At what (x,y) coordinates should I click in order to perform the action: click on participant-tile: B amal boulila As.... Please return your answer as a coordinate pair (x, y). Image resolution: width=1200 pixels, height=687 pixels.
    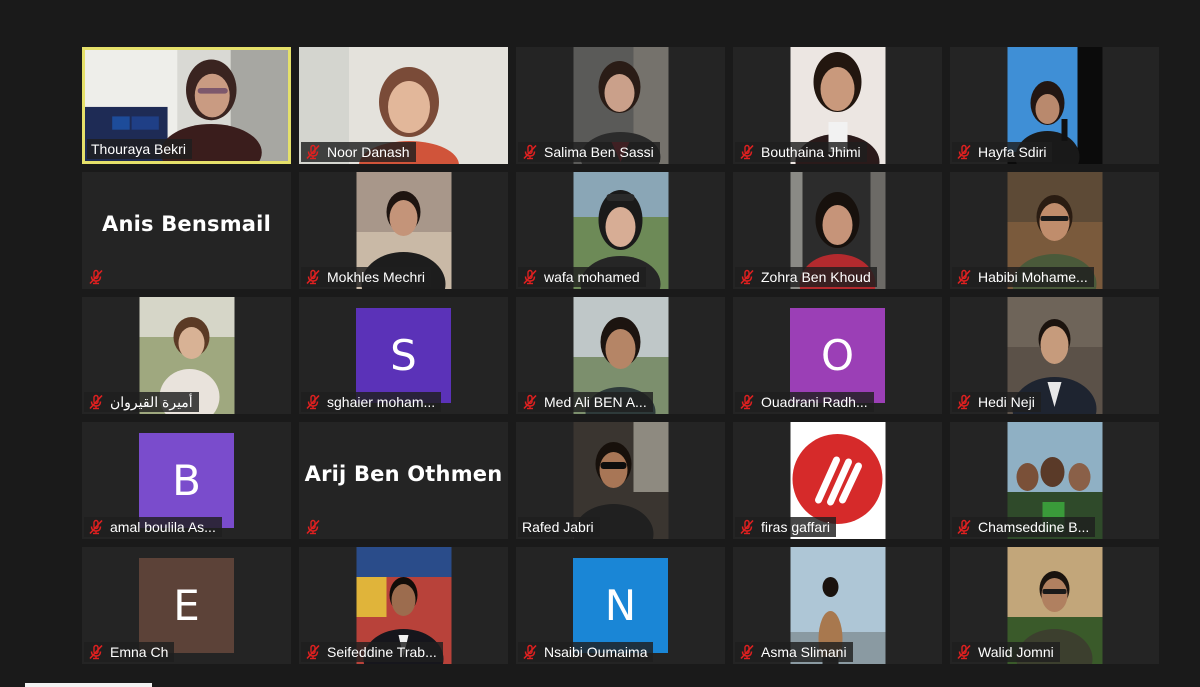
    Looking at the image, I should click on (186, 480).